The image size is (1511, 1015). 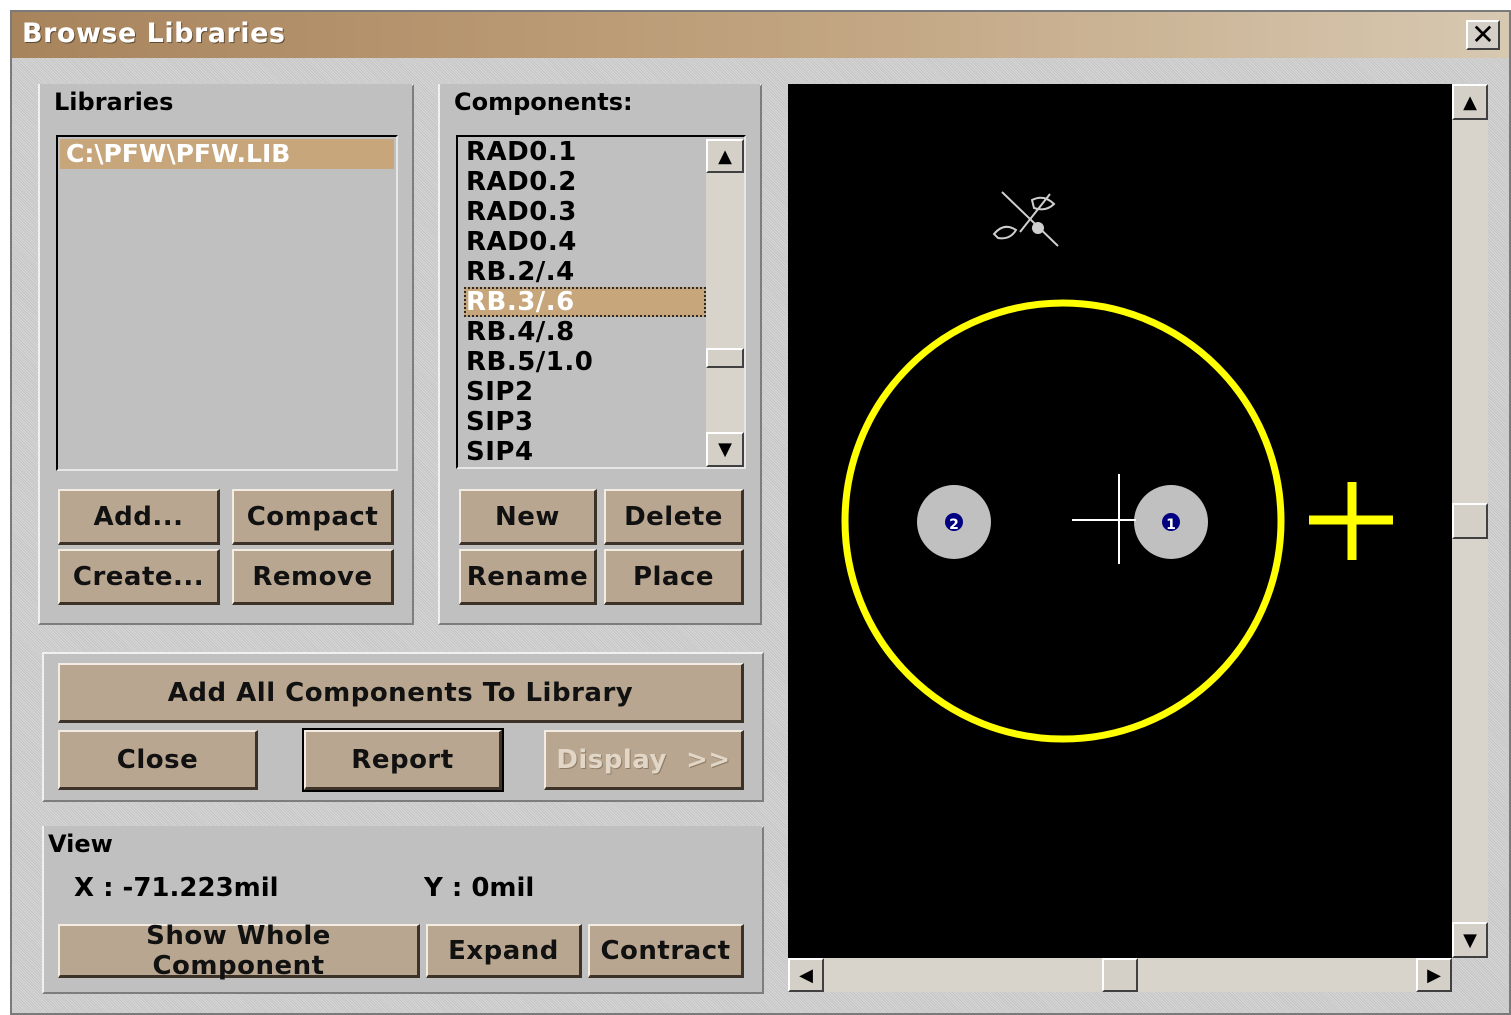 I want to click on expand-label: Expand, so click(x=503, y=950).